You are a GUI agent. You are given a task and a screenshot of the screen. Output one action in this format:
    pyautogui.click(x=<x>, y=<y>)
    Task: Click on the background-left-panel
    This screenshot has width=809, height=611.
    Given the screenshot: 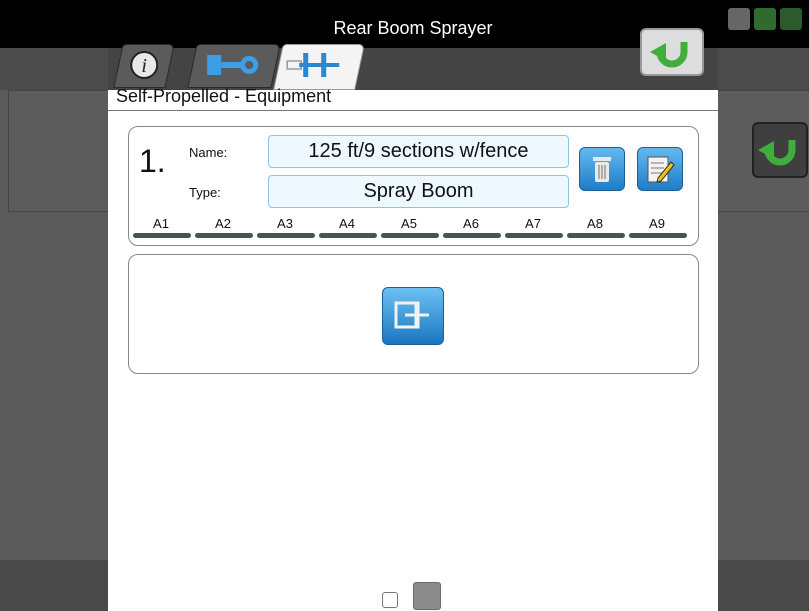 What is the action you would take?
    pyautogui.click(x=59, y=151)
    